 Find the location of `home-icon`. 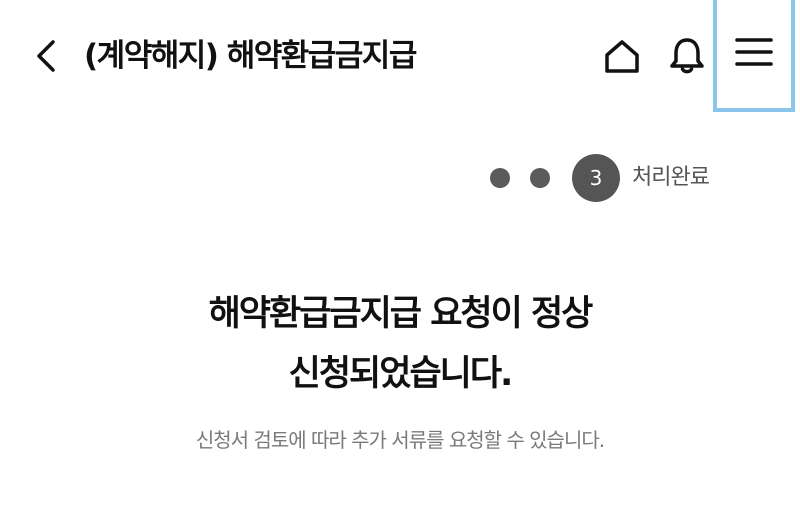

home-icon is located at coordinates (622, 56).